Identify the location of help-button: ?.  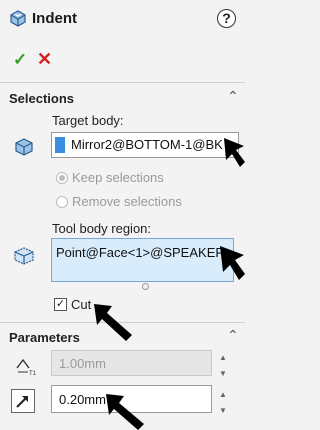
(226, 18).